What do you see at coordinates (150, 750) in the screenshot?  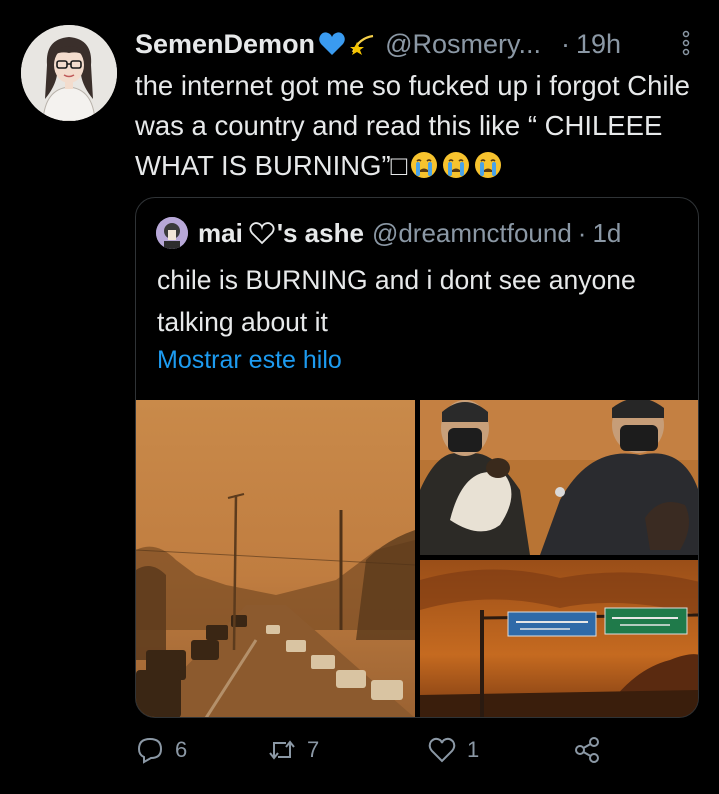 I see `reply-icon` at bounding box center [150, 750].